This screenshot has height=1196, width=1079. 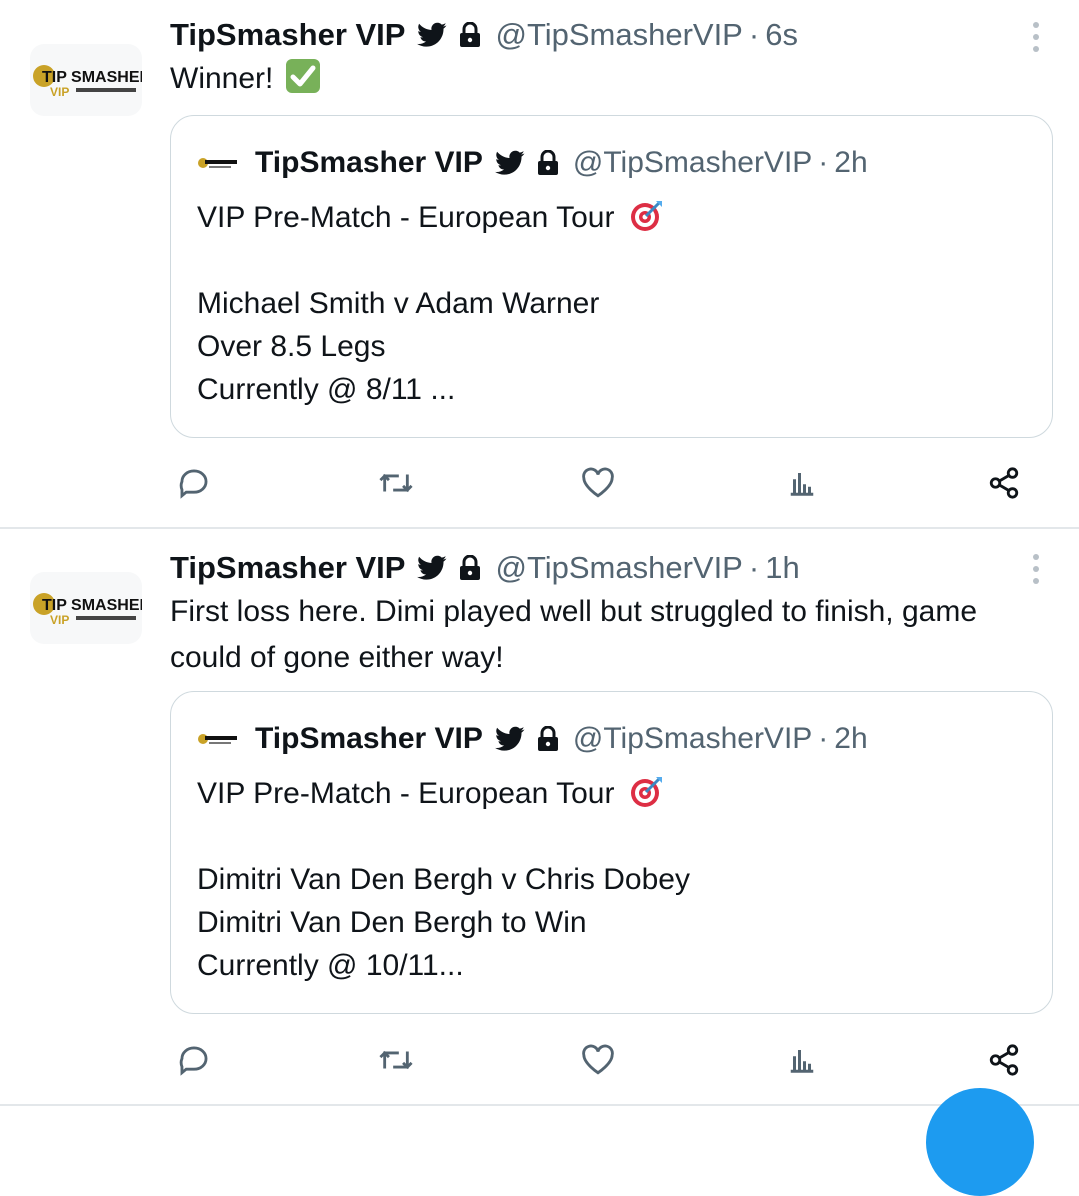 I want to click on quoted-line: Dimitri Van Den Bergh v Chris Dobey, so click(x=443, y=879).